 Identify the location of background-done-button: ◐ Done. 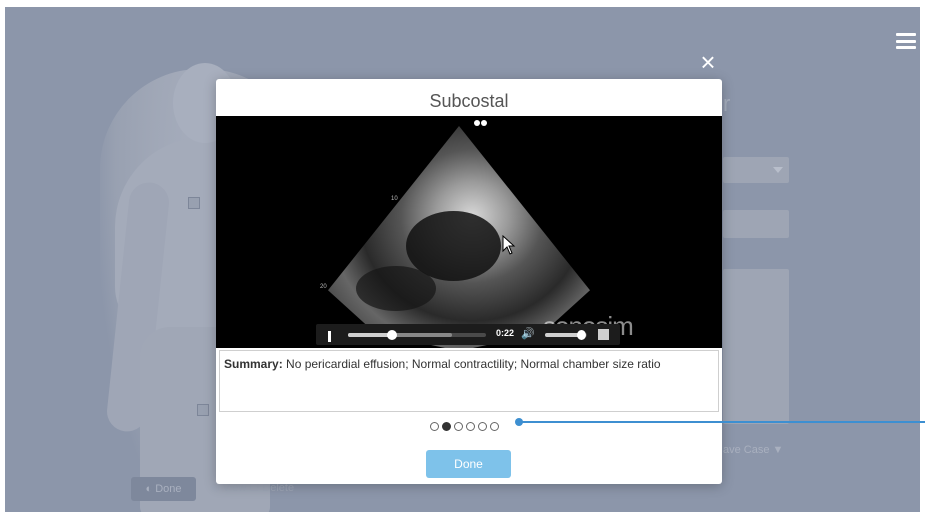
(163, 489).